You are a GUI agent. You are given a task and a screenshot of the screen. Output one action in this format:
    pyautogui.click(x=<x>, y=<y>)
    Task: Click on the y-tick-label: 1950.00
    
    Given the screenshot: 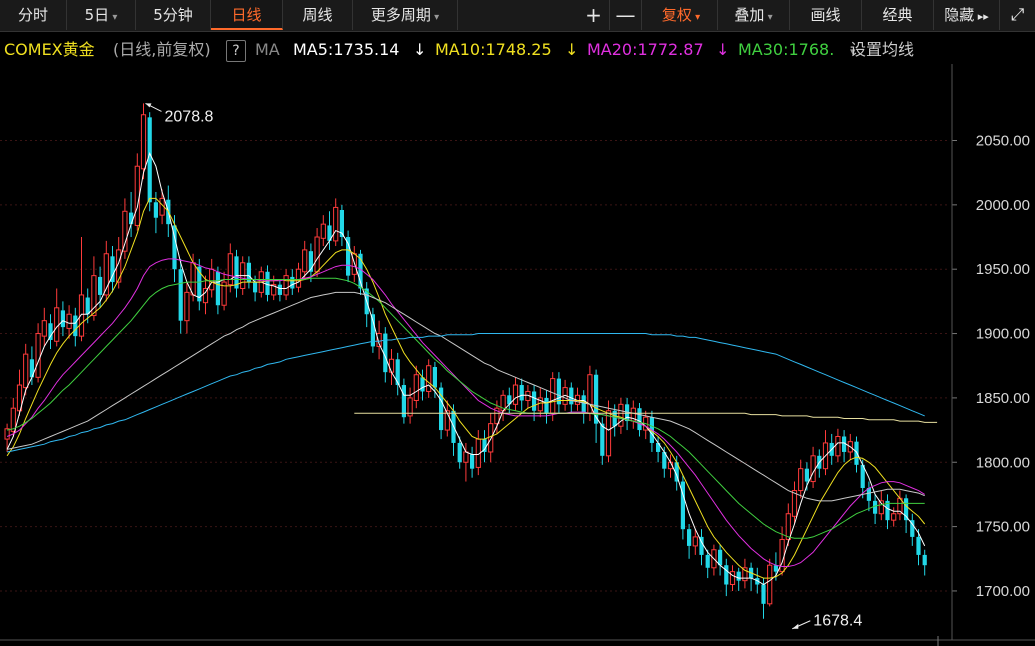 What is the action you would take?
    pyautogui.click(x=1003, y=269)
    